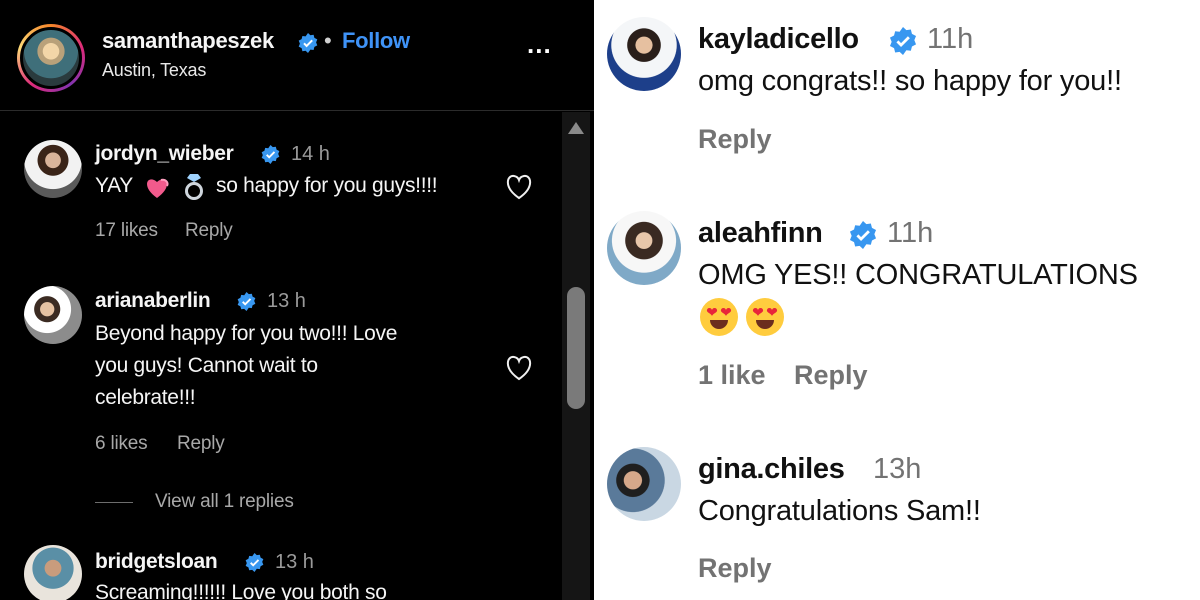 This screenshot has width=1200, height=600. Describe the element at coordinates (114, 185) in the screenshot. I see `comment-text-part: YAY` at that location.